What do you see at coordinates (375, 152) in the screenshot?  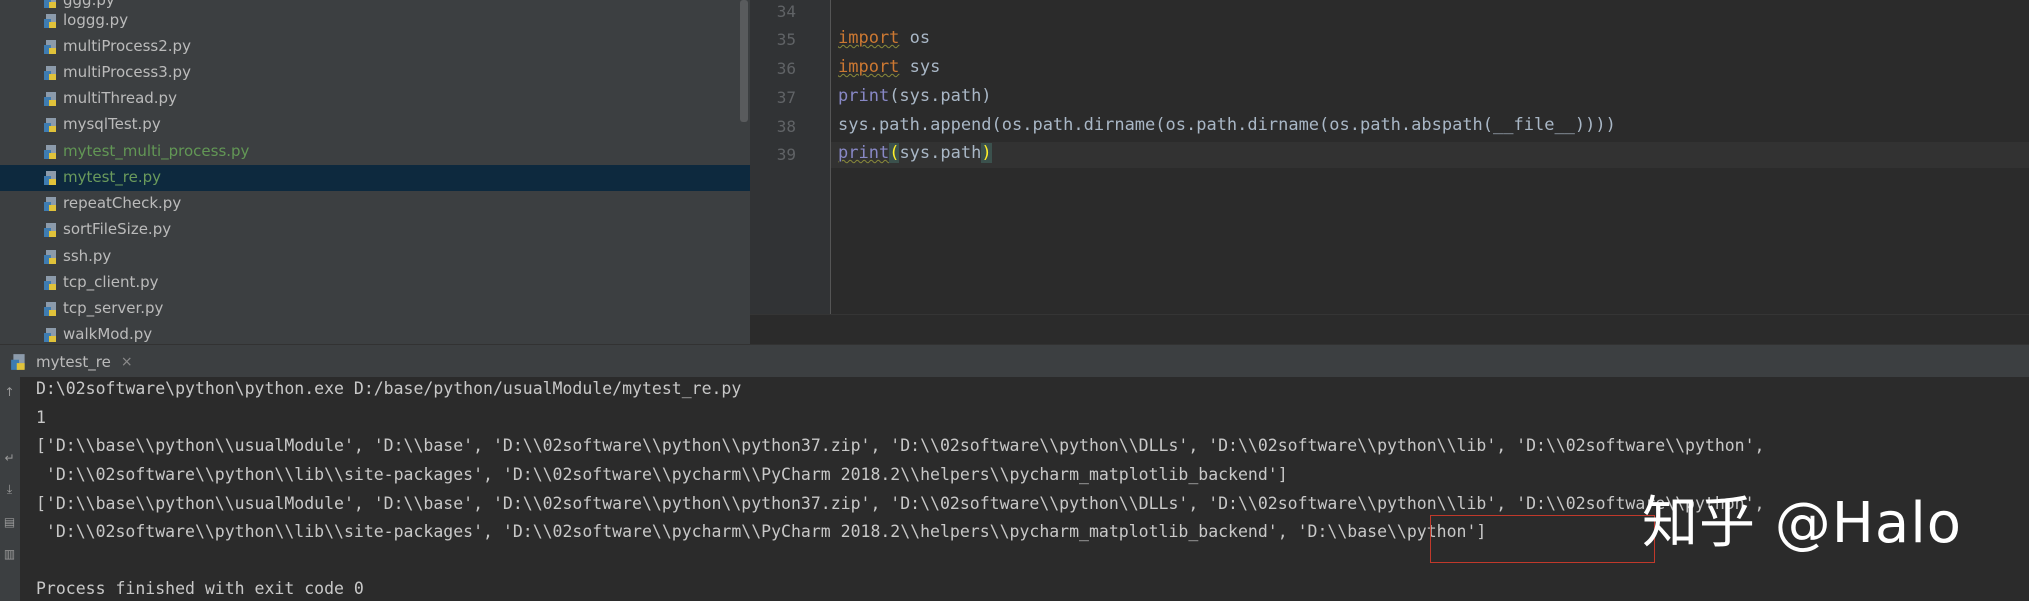 I see `tree-item: mytest_multi_process.py` at bounding box center [375, 152].